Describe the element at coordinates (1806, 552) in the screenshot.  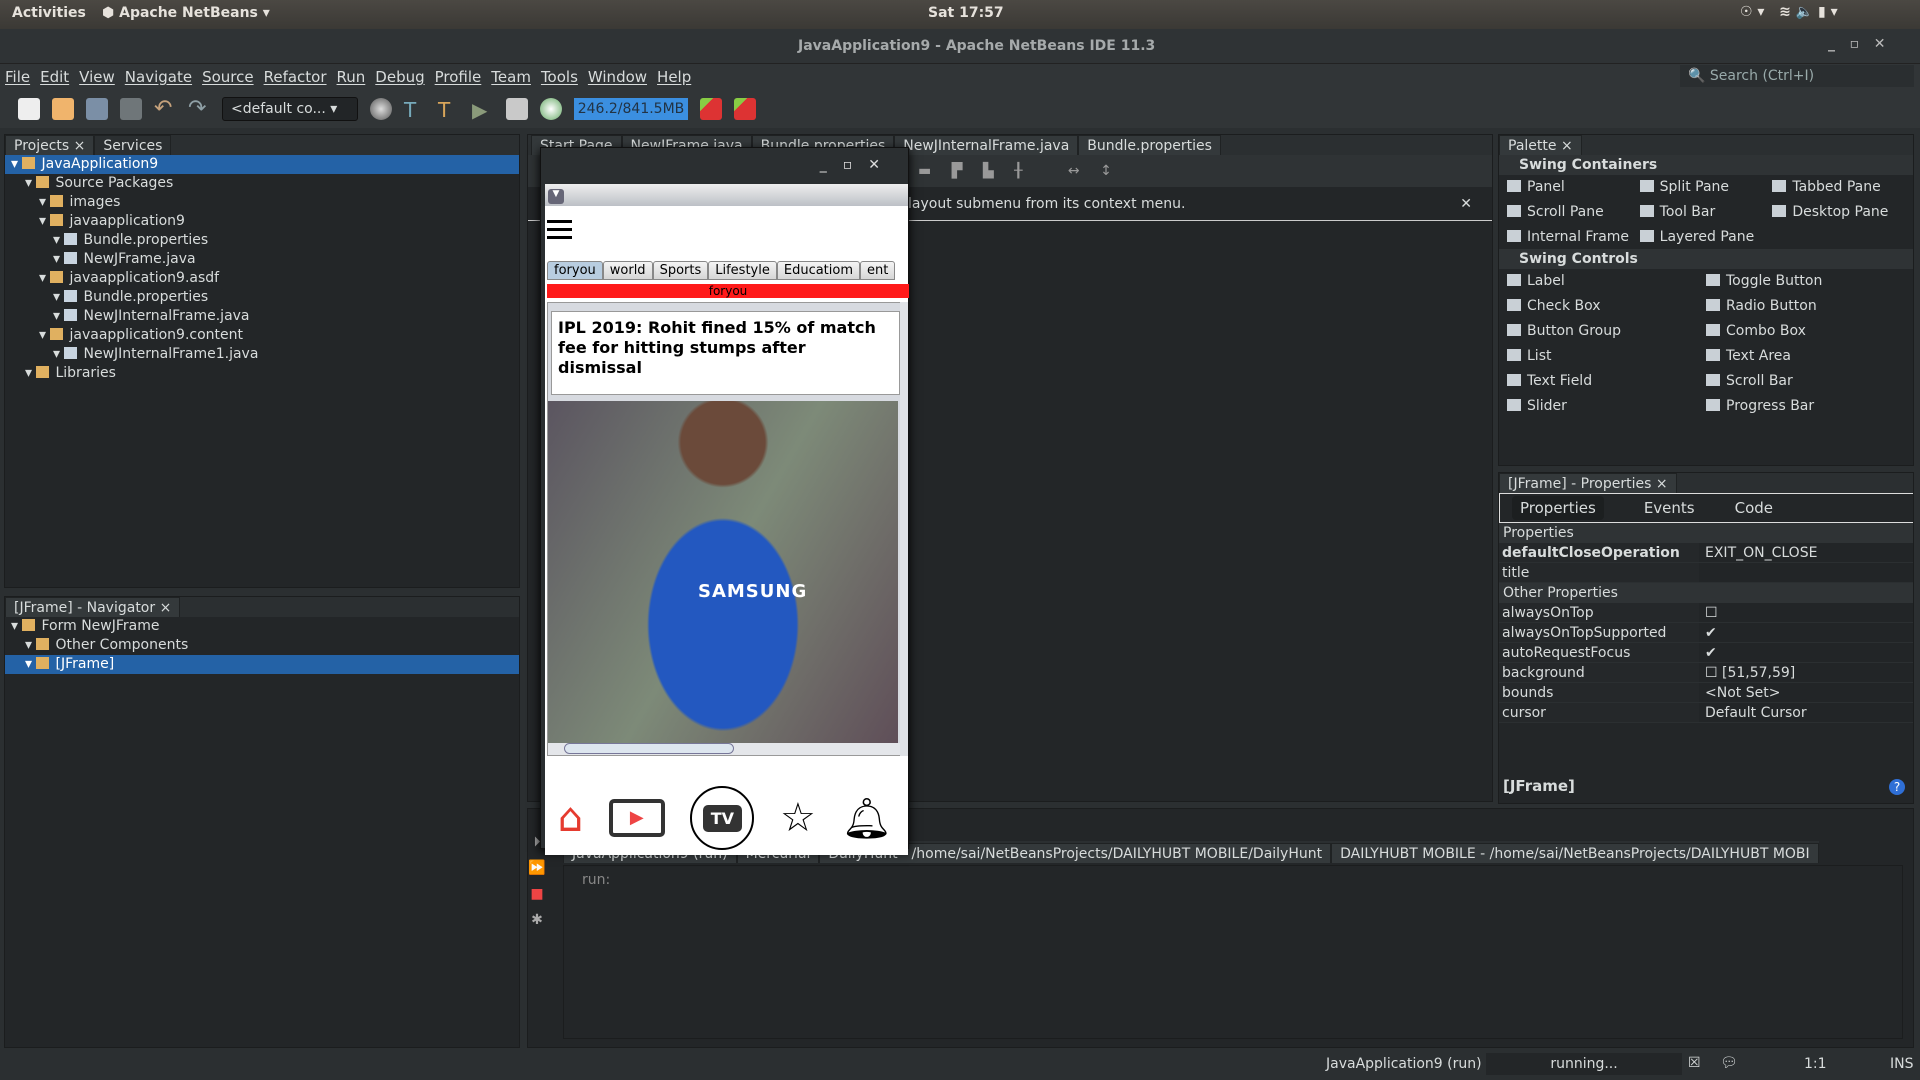
I see `property-value: EXIT_ON_CLOSE` at that location.